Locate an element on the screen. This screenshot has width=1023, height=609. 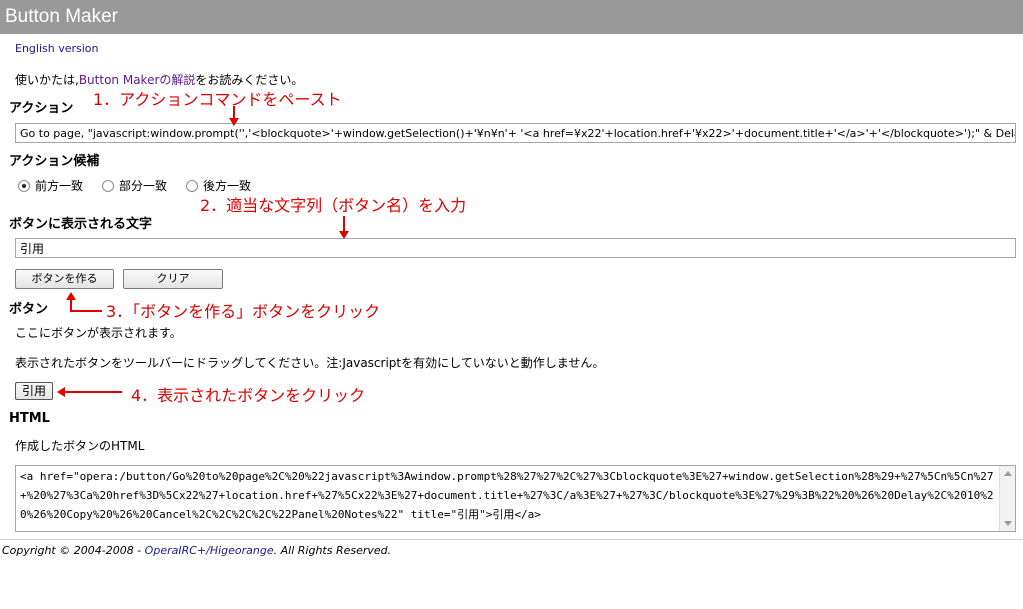
footer-divider is located at coordinates (511, 539).